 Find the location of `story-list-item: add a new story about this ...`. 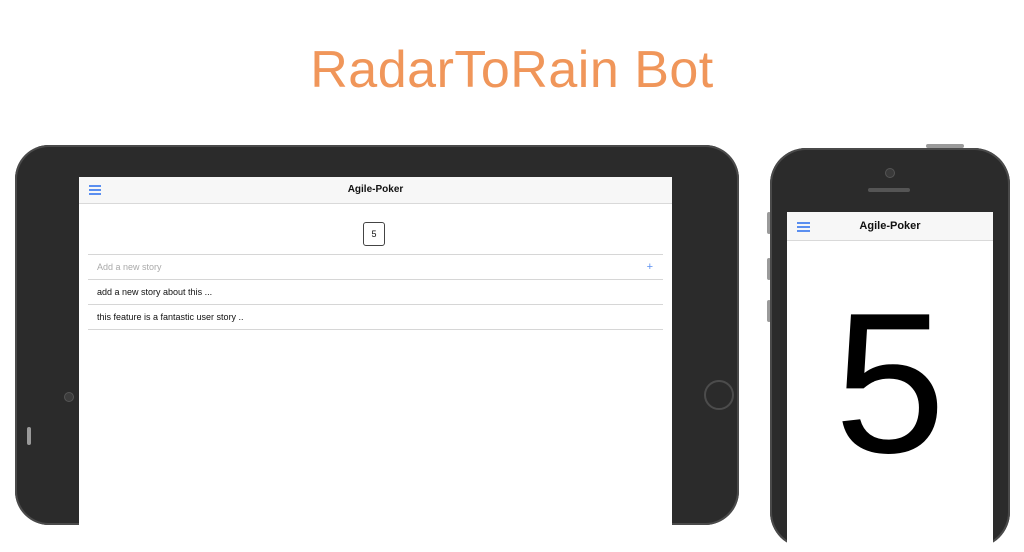

story-list-item: add a new story about this ... is located at coordinates (375, 291).